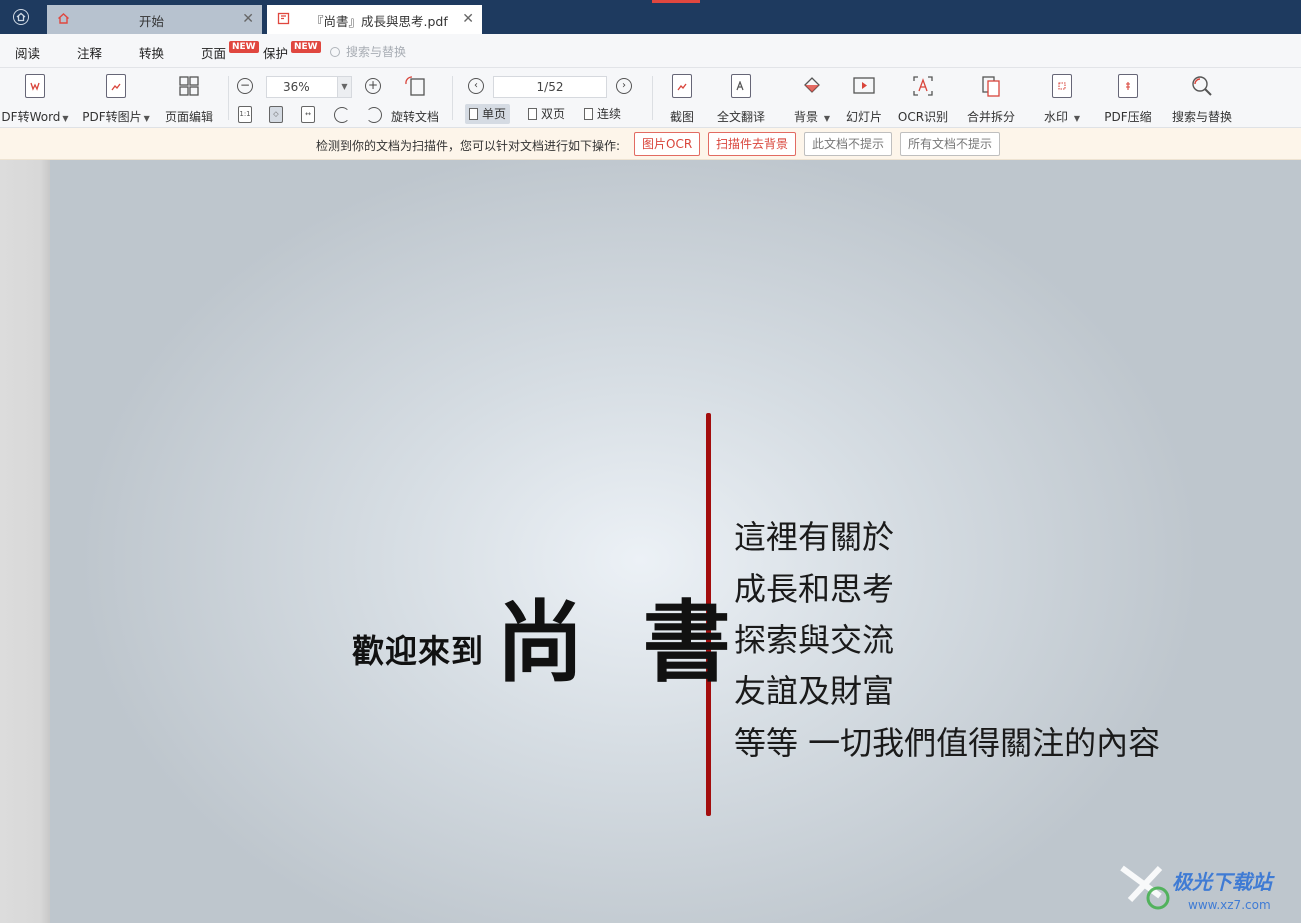 The image size is (1301, 923). I want to click on welcome-text: 歡迎來到, so click(418, 651).